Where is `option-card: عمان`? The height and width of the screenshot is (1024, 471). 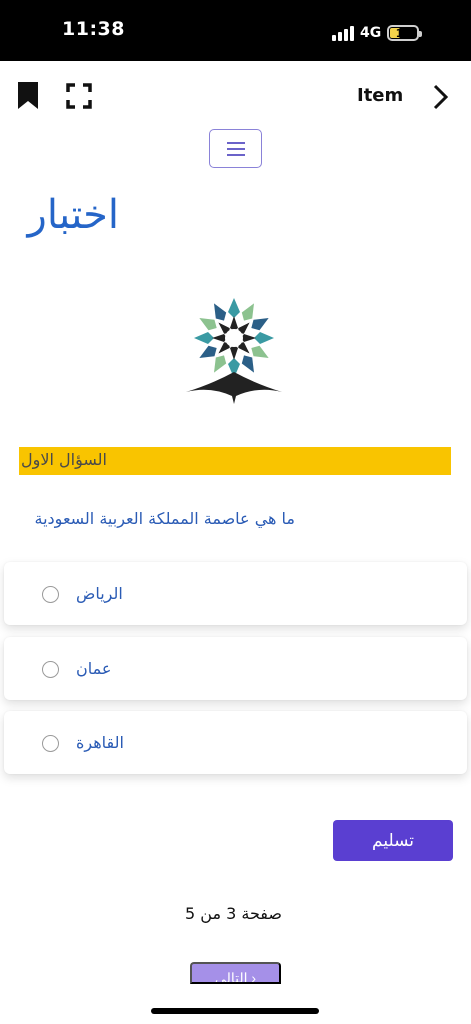 option-card: عمان is located at coordinates (235, 668).